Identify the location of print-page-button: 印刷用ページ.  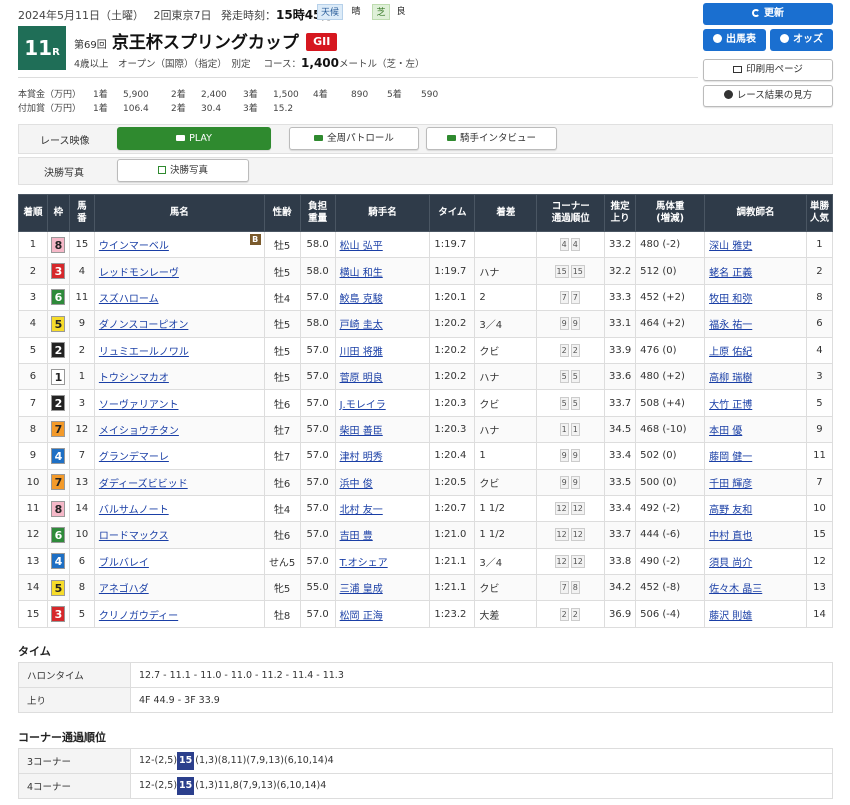
(768, 70).